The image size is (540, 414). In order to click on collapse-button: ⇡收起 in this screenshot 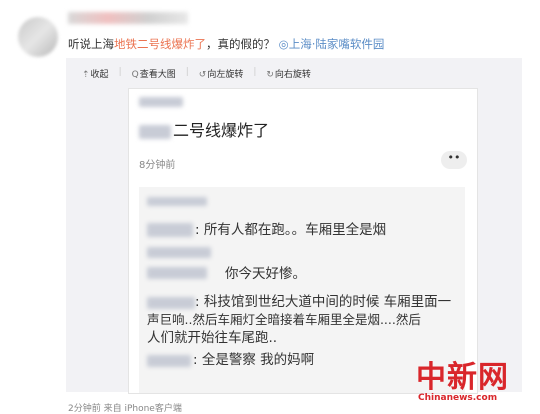, I will do `click(95, 73)`.